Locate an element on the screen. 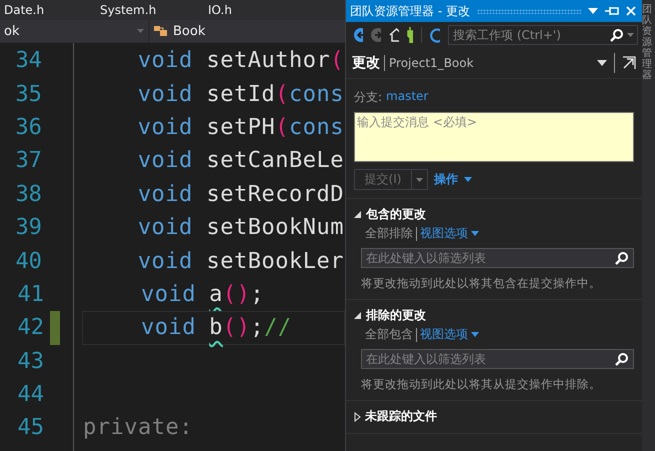 The height and width of the screenshot is (451, 655). change-marker is located at coordinates (55, 328).